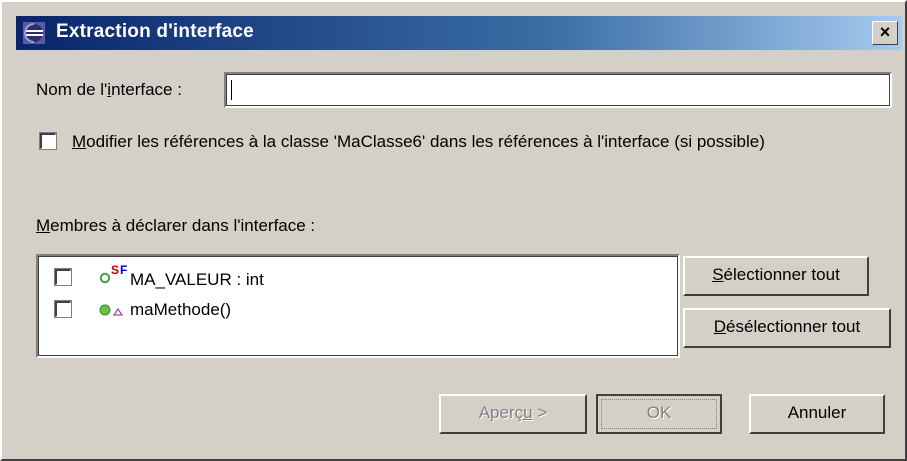 This screenshot has width=907, height=461. Describe the element at coordinates (513, 414) in the screenshot. I see `preview-button: Aperçu >` at that location.